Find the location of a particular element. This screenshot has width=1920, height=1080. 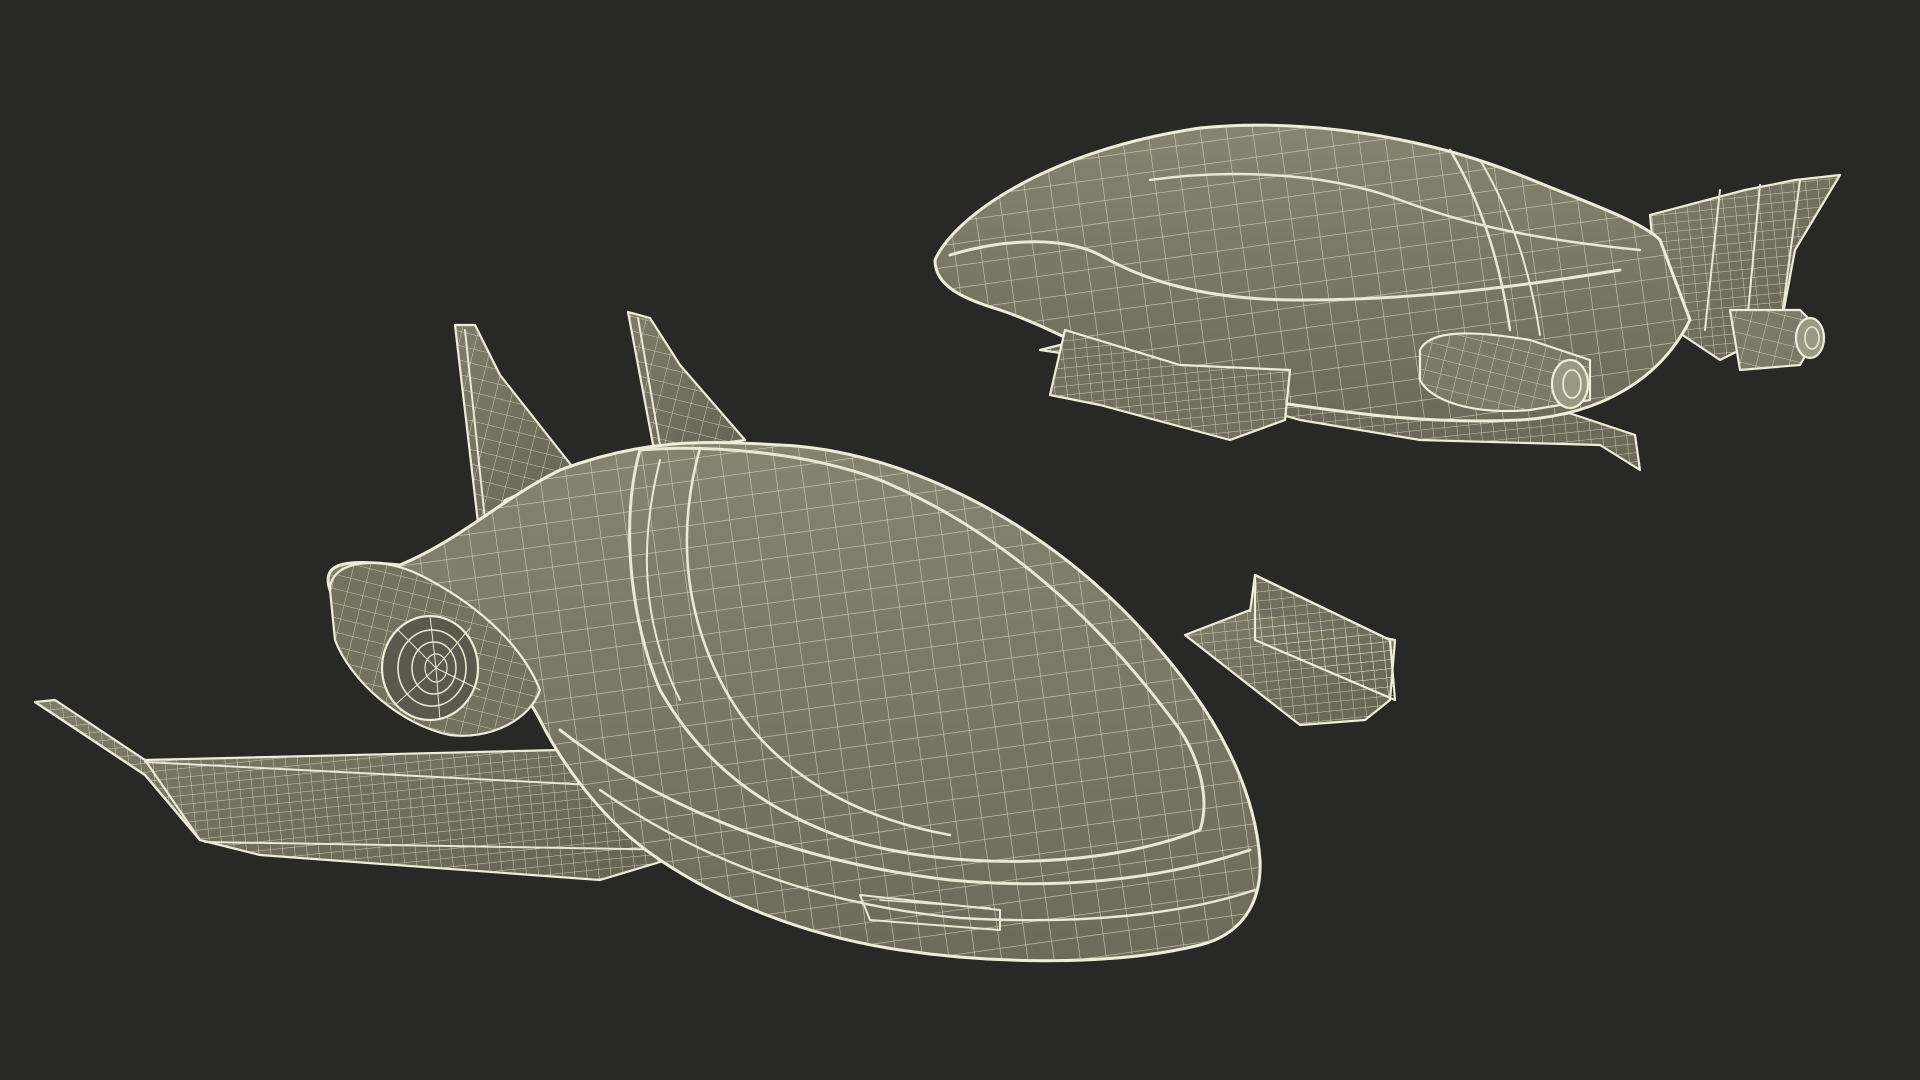

dorsal-fin-right is located at coordinates (686, 383).